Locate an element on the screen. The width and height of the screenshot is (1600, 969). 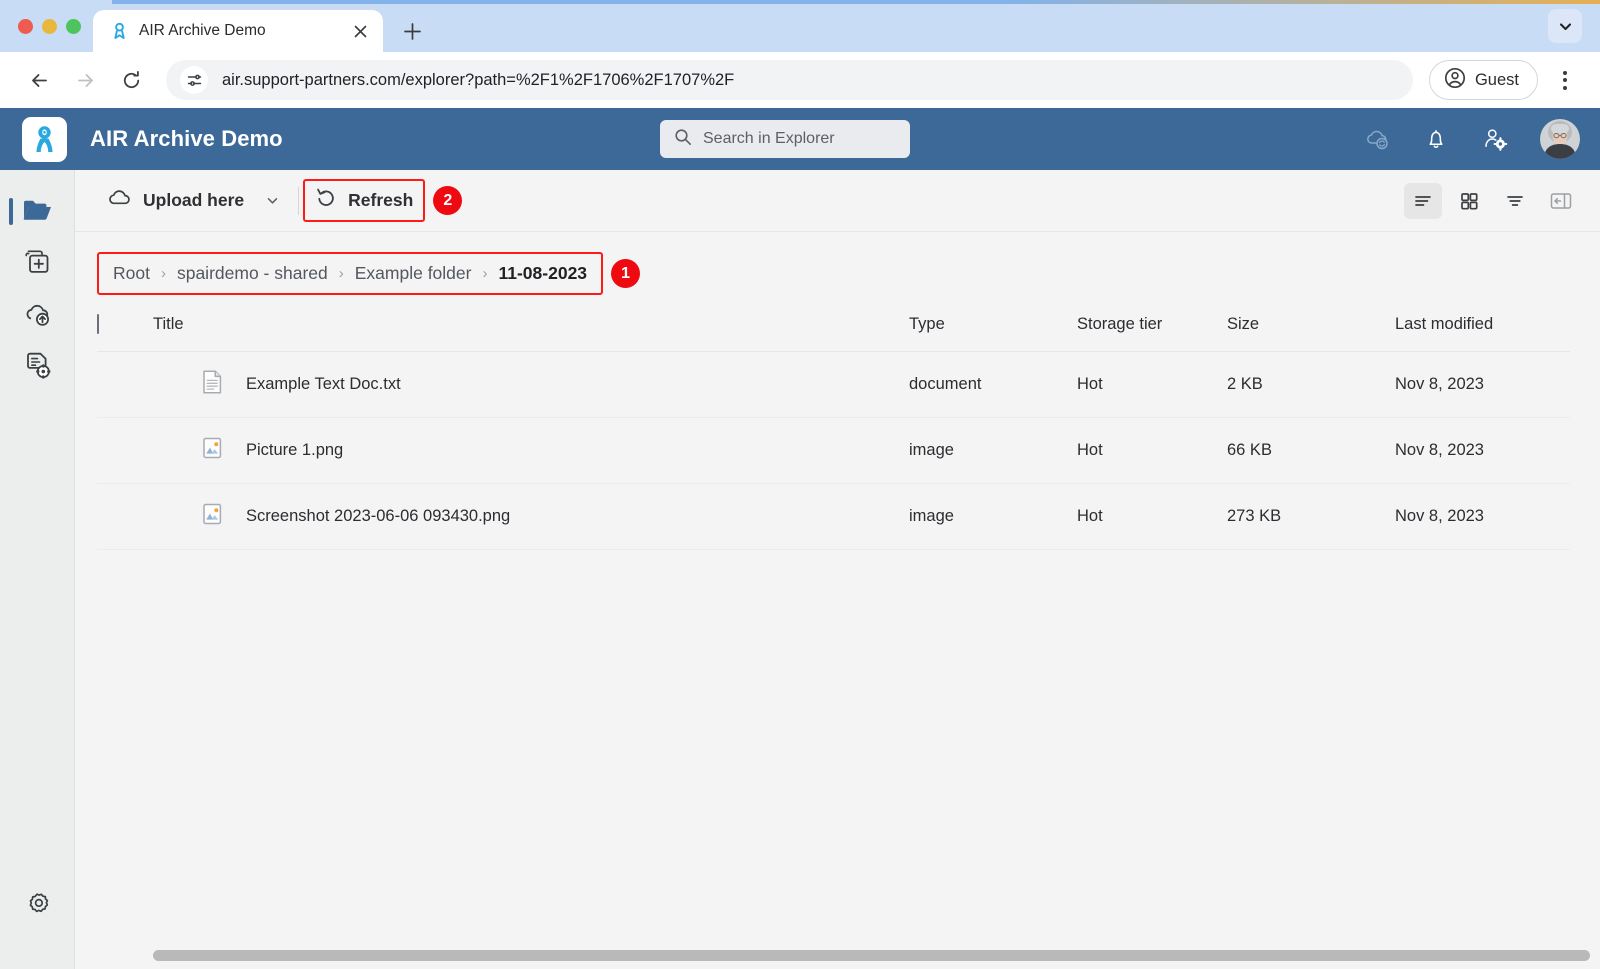
maximize-window-button is located at coordinates (73, 26).